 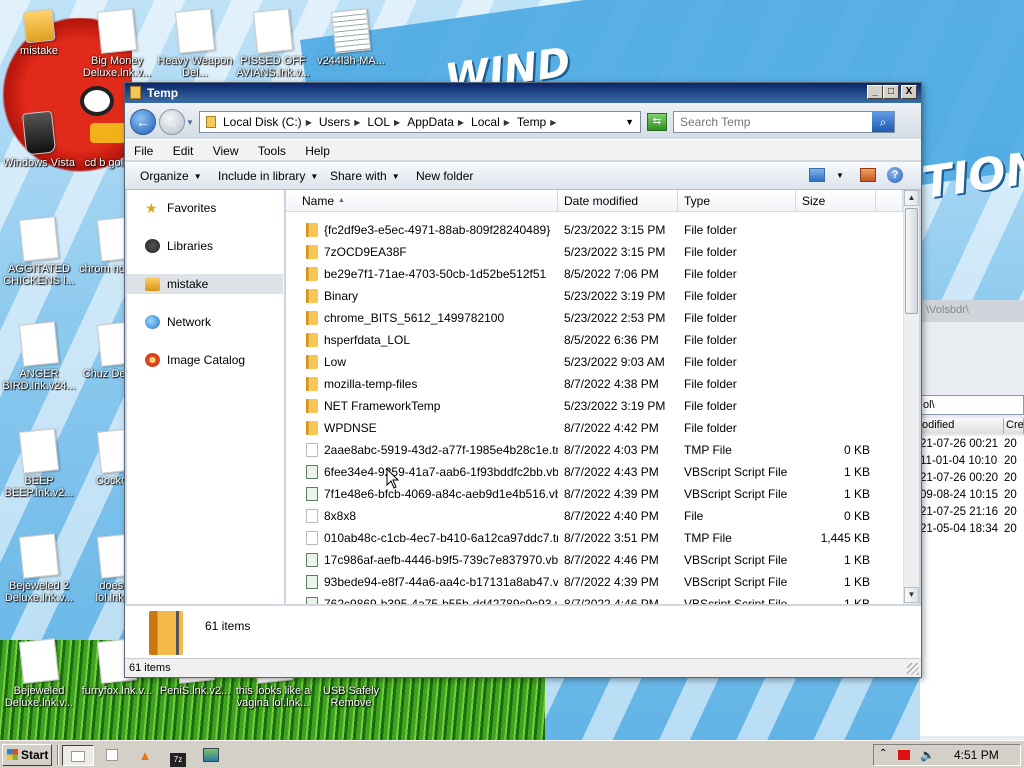 I want to click on address-history-dropdown-icon: ▼, so click(x=629, y=122).